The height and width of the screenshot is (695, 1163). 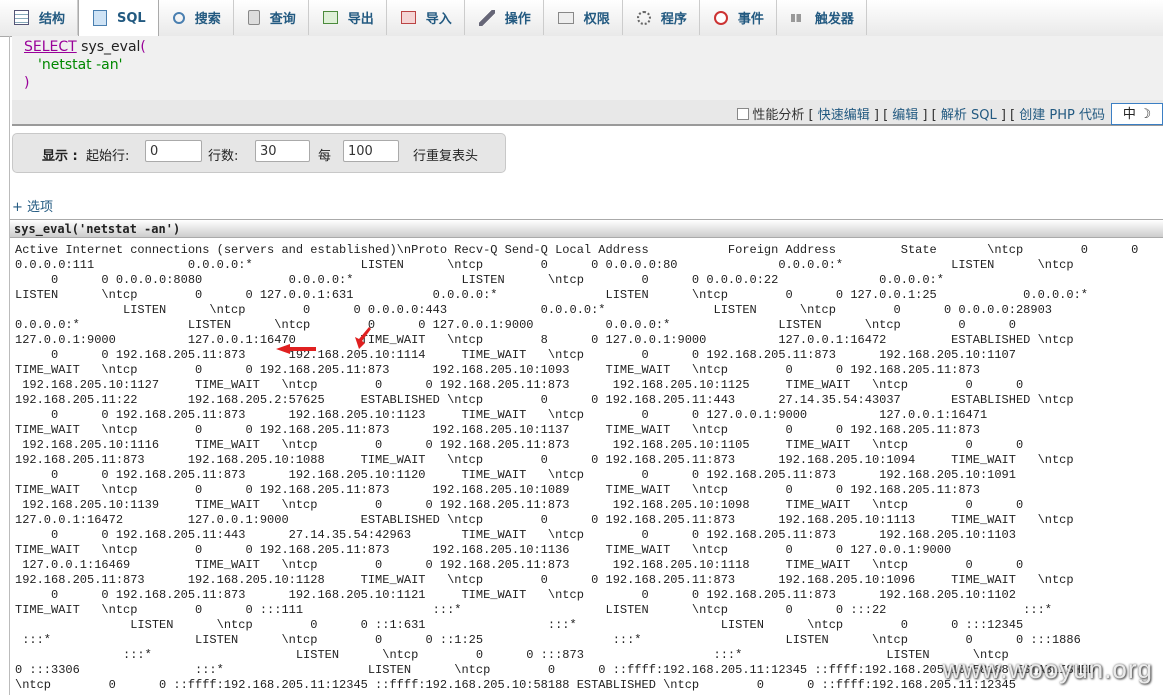 What do you see at coordinates (207, 19) in the screenshot?
I see `tab-label: 搜索` at bounding box center [207, 19].